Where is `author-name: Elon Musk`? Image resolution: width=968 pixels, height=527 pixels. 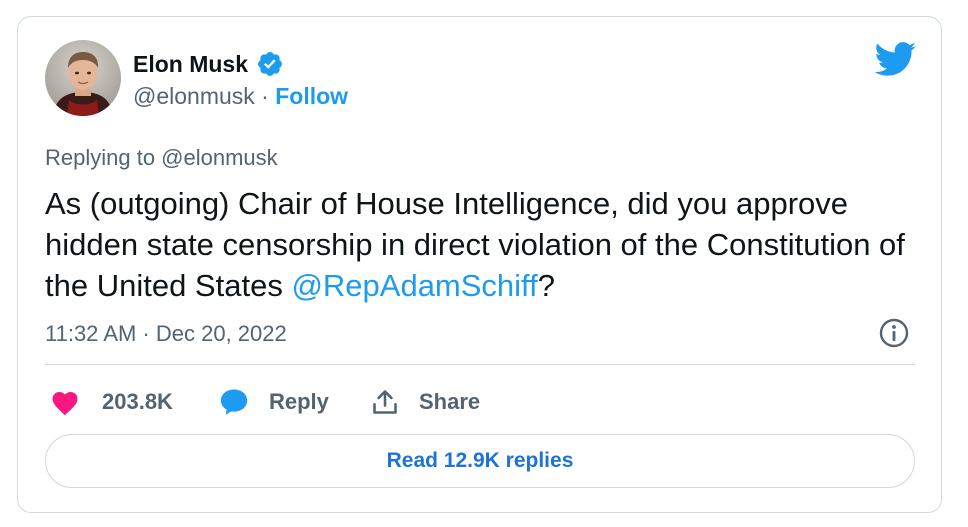
author-name: Elon Musk is located at coordinates (190, 64).